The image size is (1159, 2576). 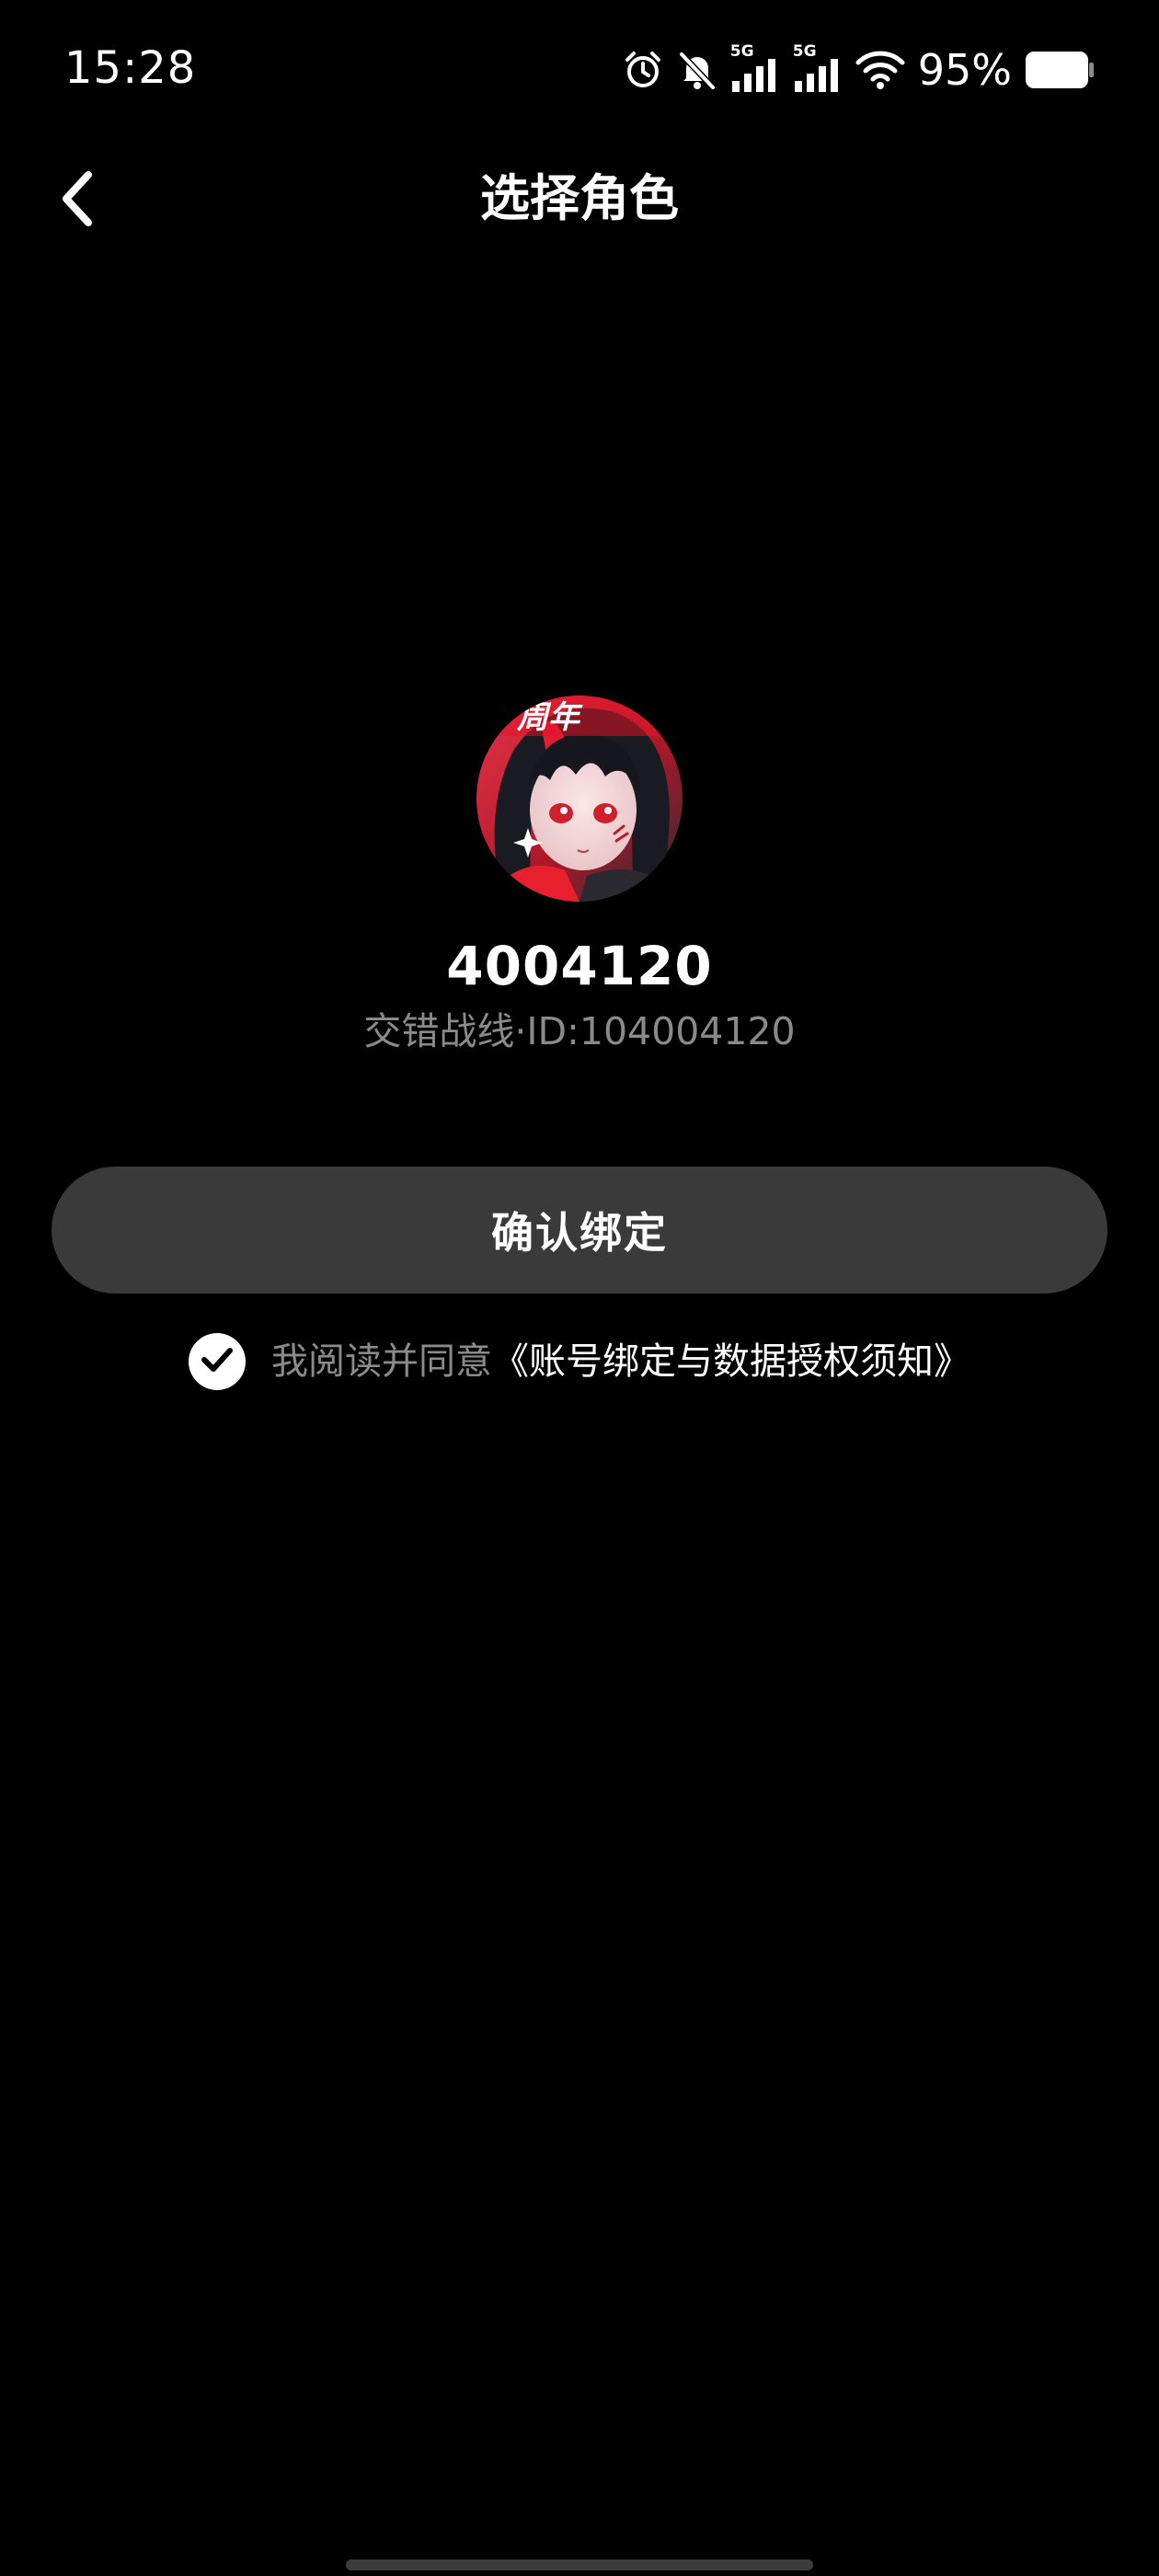 I want to click on status-time: 15:28, so click(x=130, y=68).